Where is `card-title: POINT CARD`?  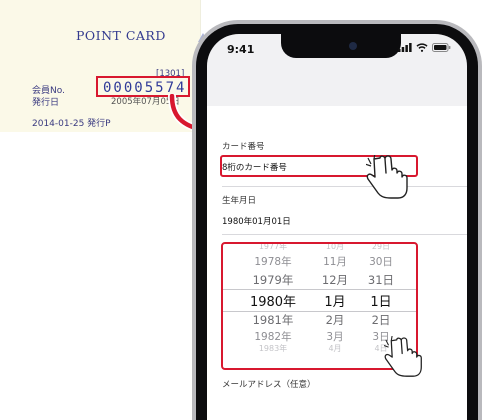
card-title: POINT CARD is located at coordinates (121, 35).